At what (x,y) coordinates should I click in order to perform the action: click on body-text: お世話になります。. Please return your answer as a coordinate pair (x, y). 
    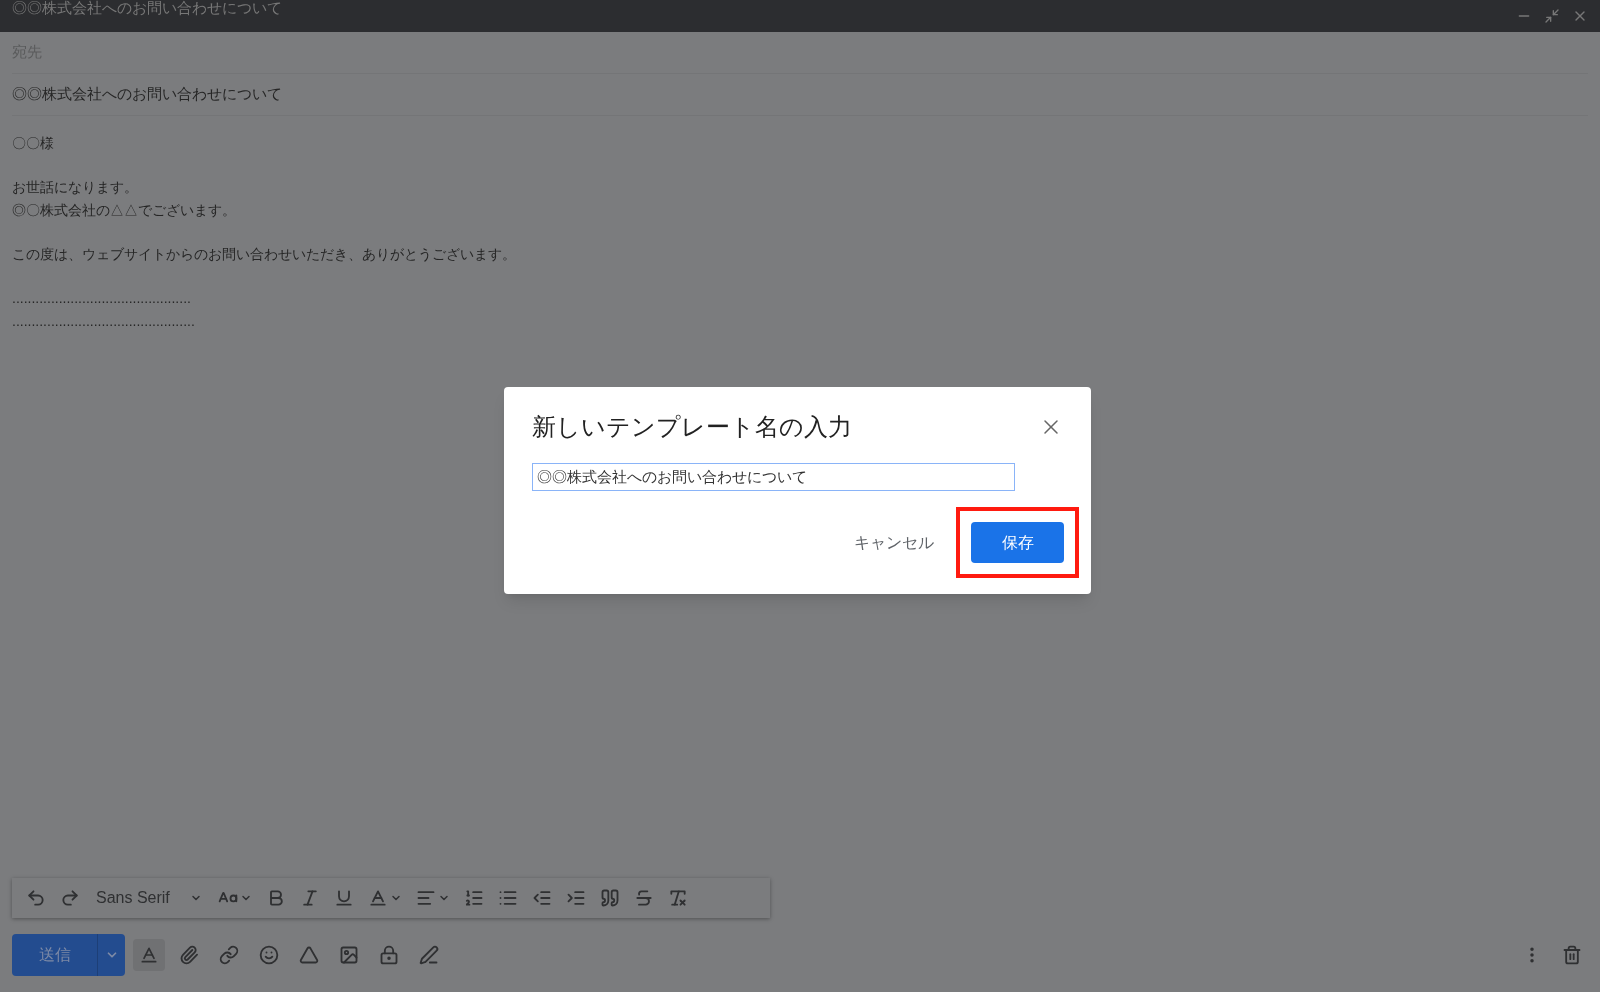
    Looking at the image, I should click on (75, 187).